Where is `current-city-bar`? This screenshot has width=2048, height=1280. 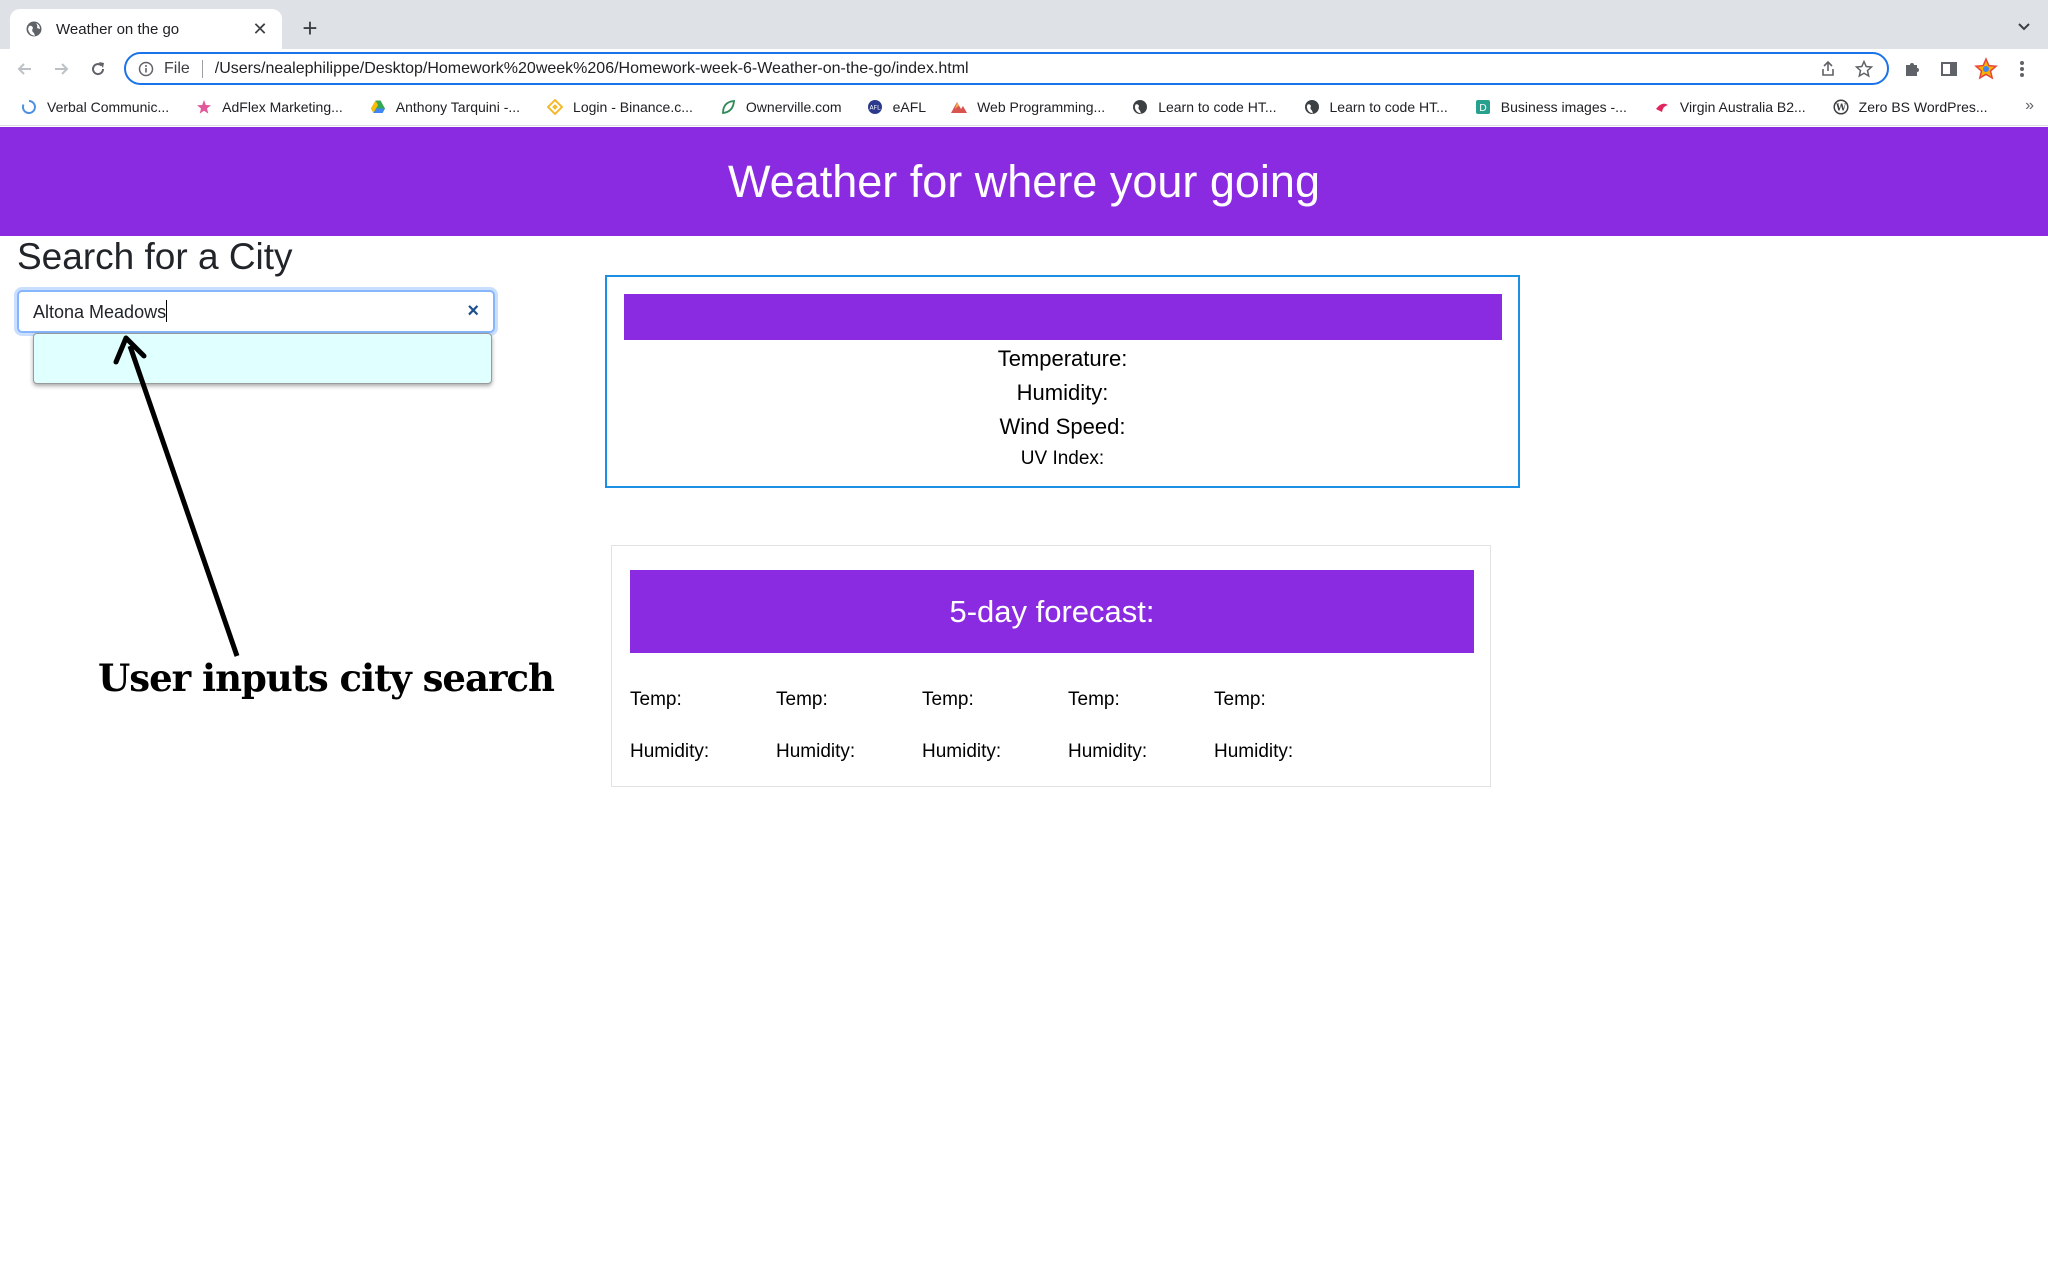 current-city-bar is located at coordinates (1062, 317).